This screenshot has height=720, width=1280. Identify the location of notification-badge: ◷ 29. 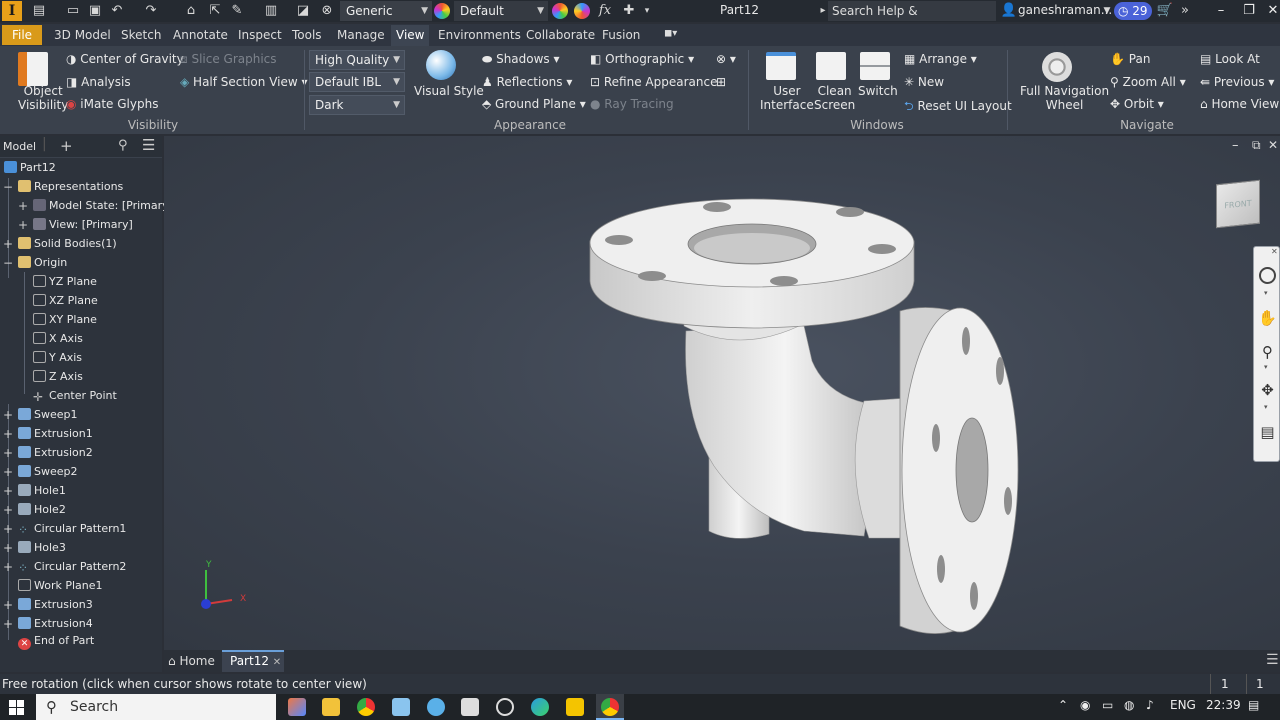
(1133, 11).